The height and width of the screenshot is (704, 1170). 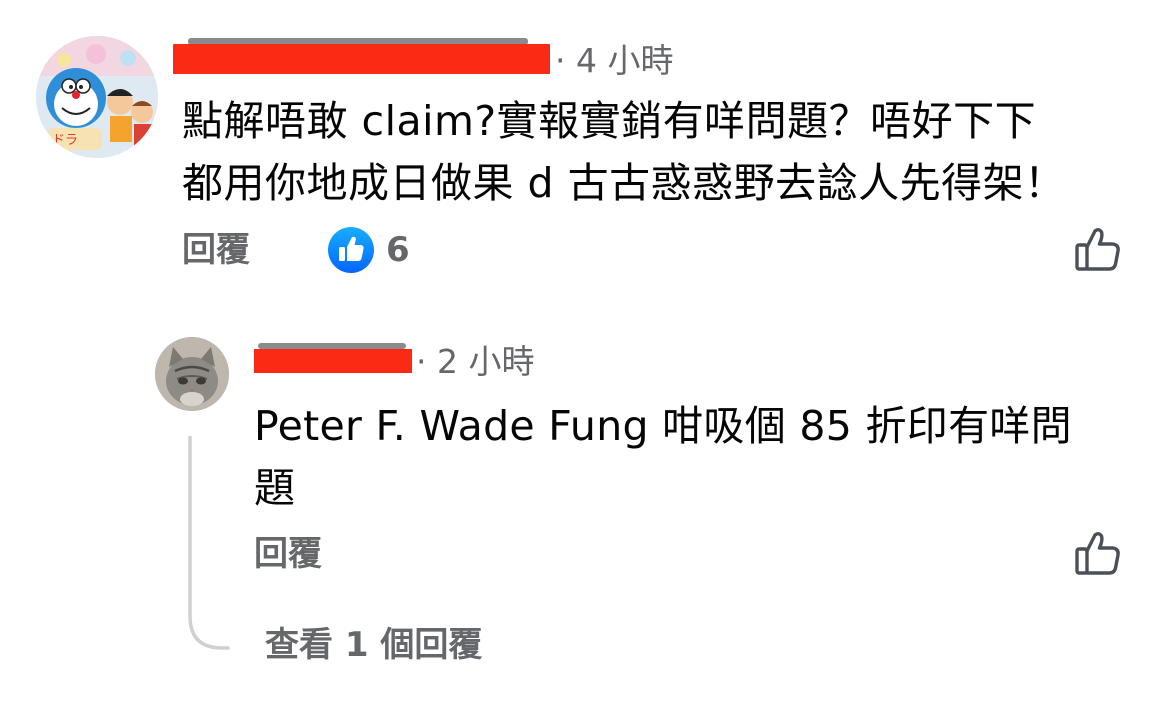 I want to click on comment-text-line: Peter F. Wade Fung 咁吸個 85 折印有咩問, so click(x=663, y=426).